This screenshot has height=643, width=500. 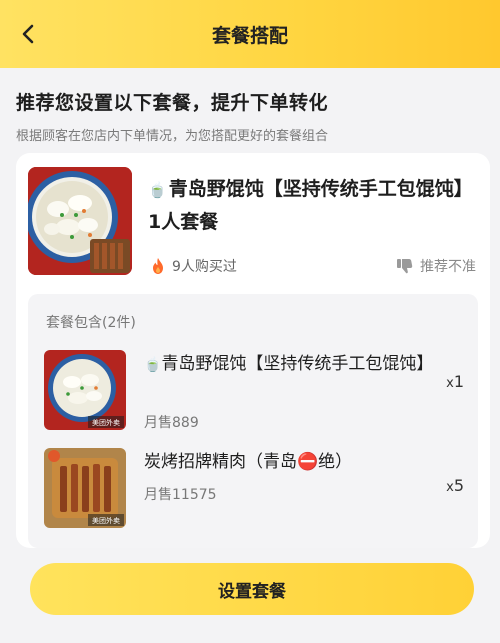 I want to click on chevron-left-icon, so click(x=28, y=34).